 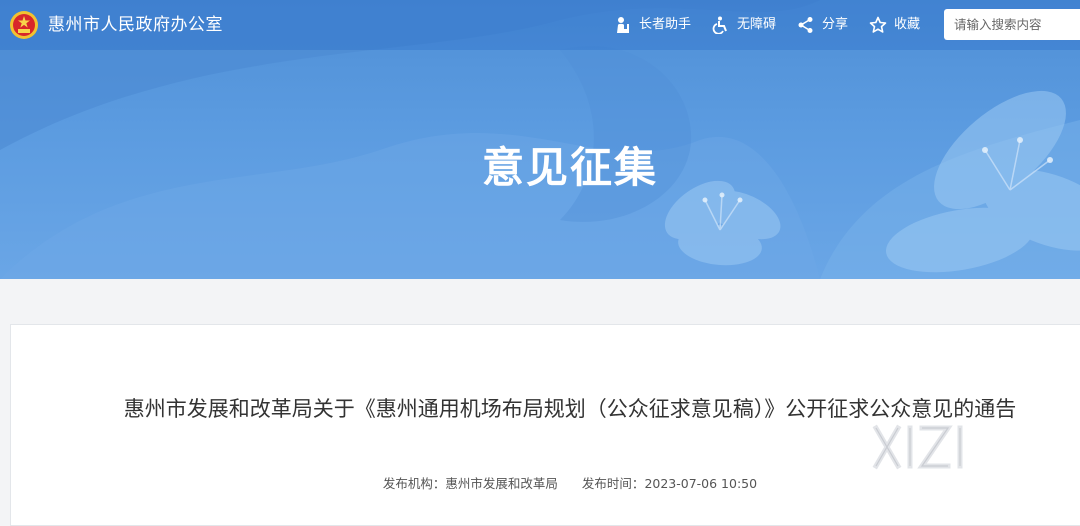 I want to click on publisher-info: 发布机构：惠州市发展和改革局, so click(x=470, y=483).